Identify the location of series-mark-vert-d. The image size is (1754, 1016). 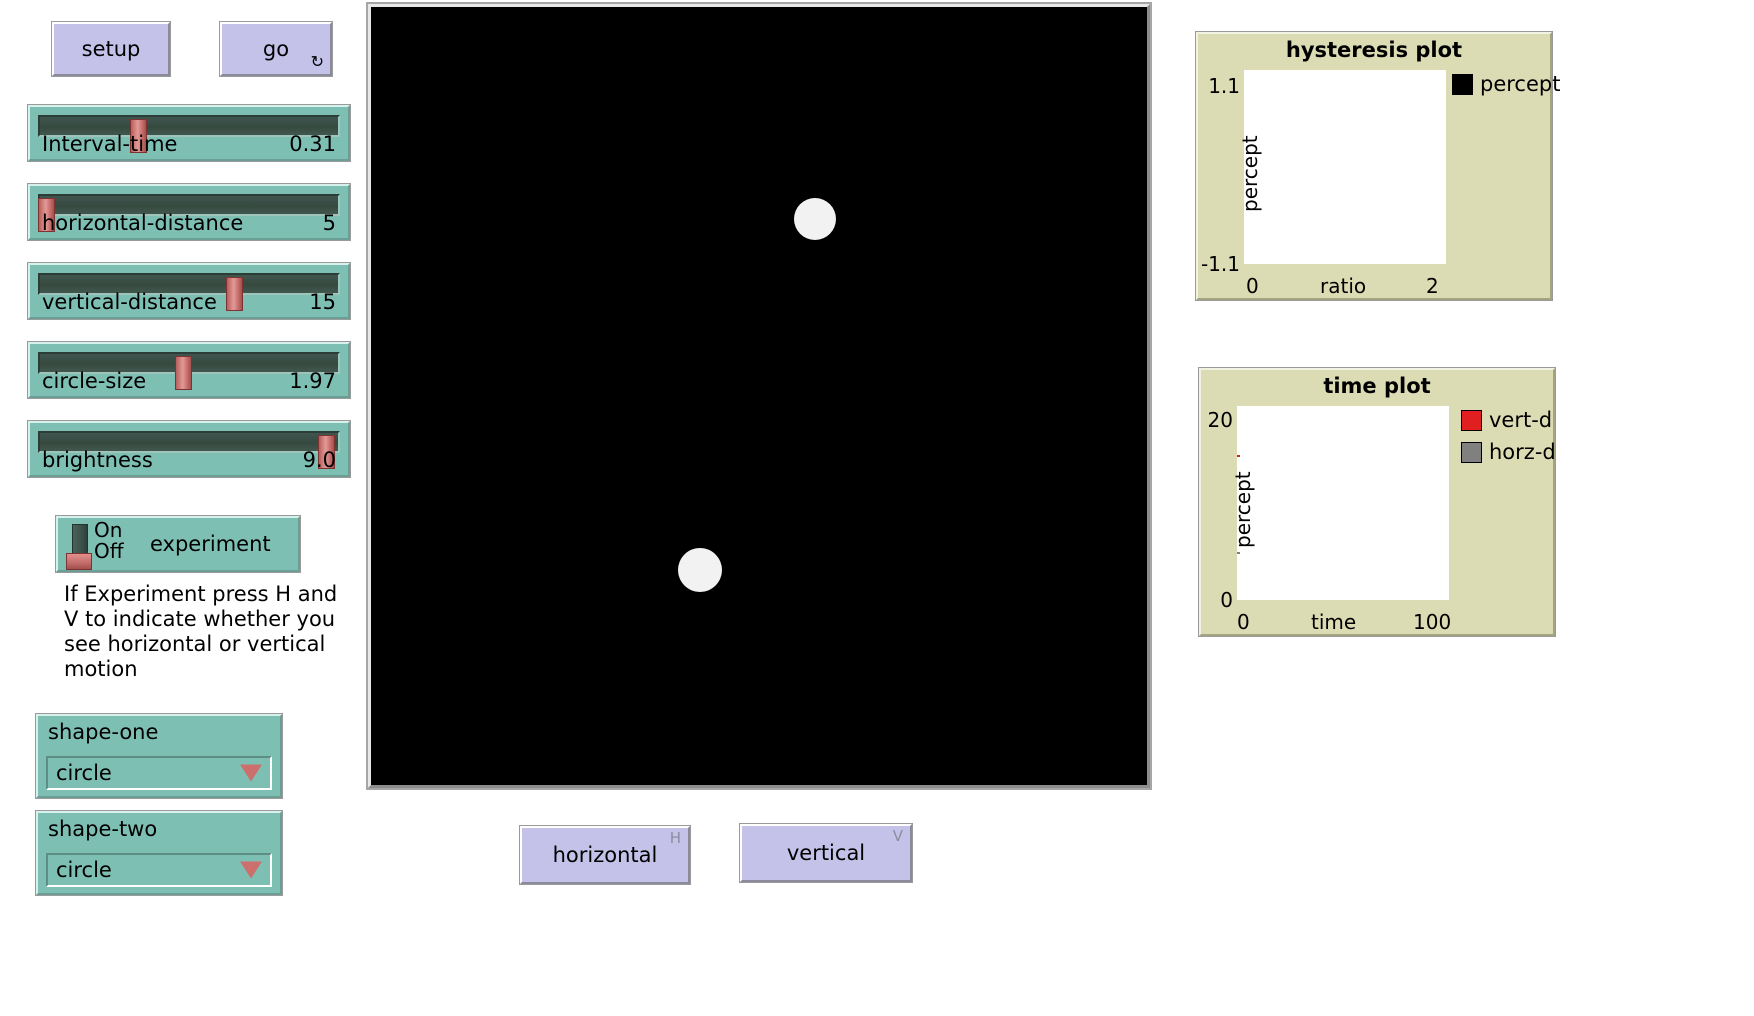
(1239, 455).